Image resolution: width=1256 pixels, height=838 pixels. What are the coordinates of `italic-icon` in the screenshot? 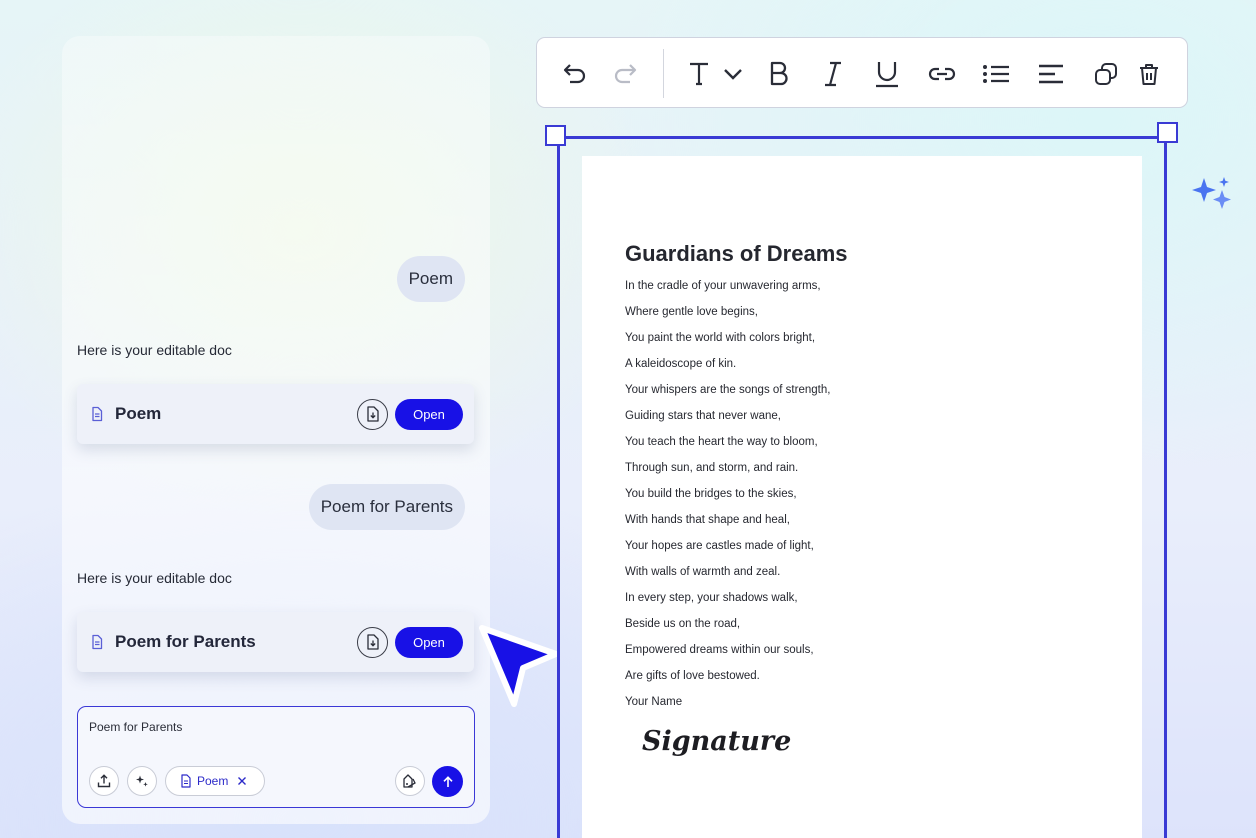 It's located at (833, 74).